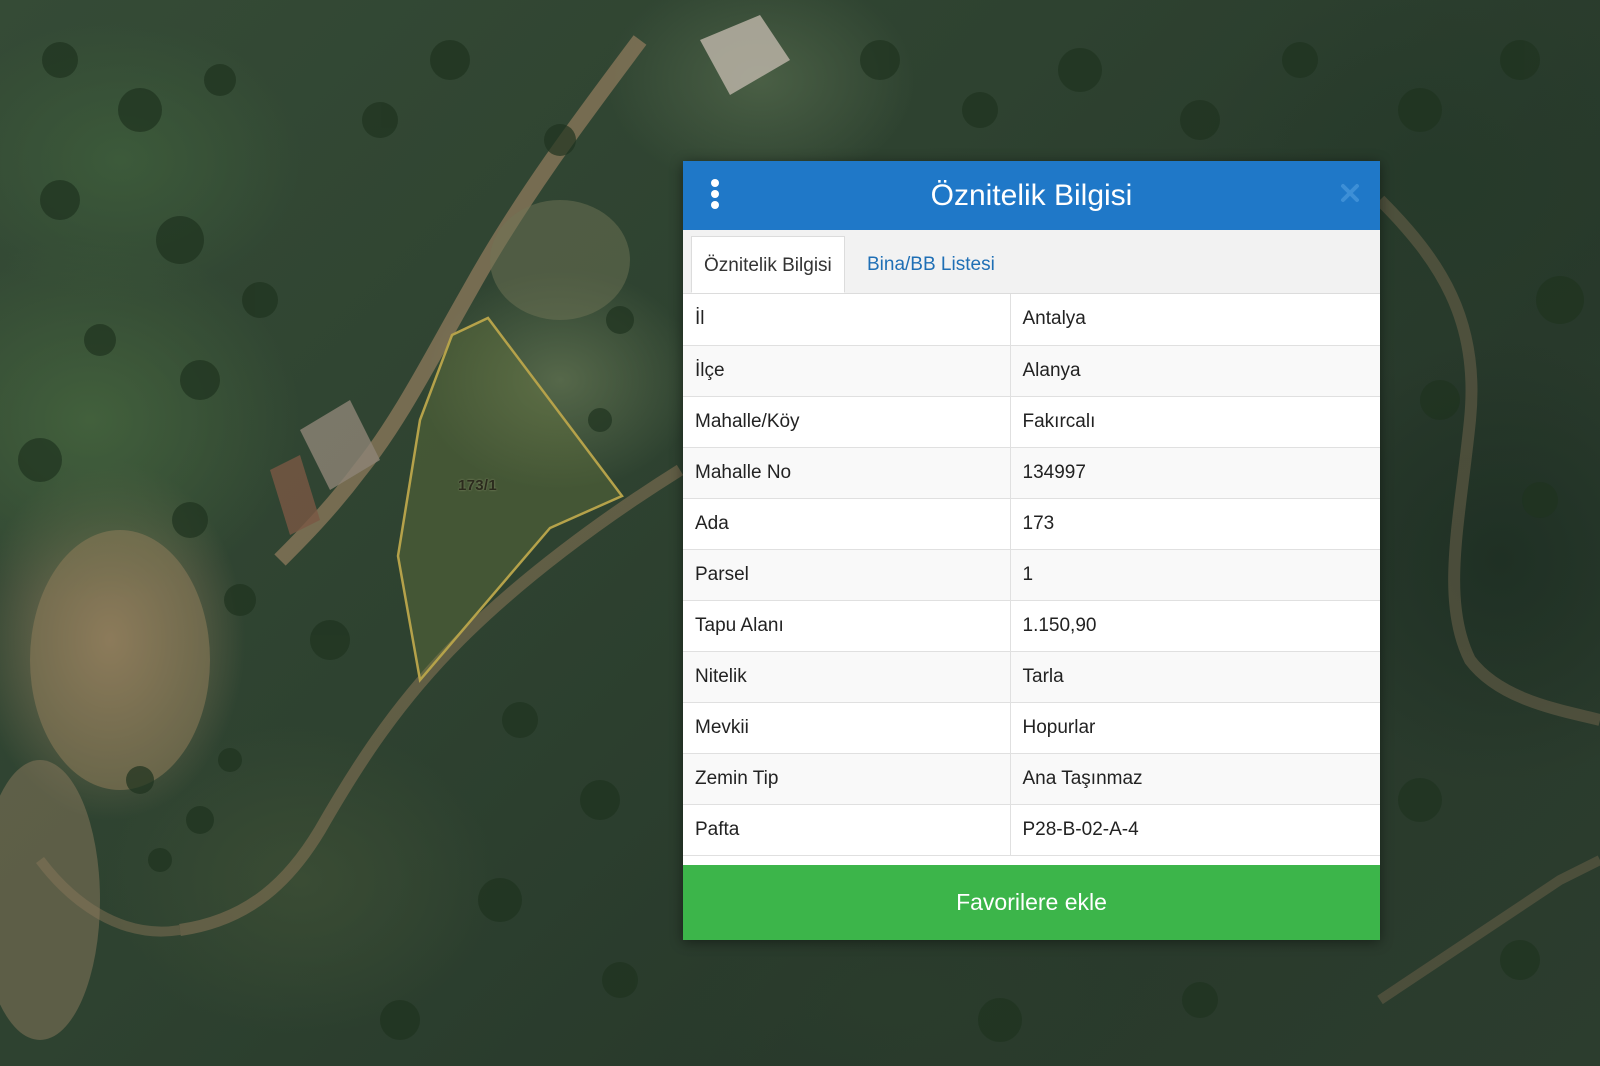 The image size is (1600, 1066). What do you see at coordinates (847, 830) in the screenshot?
I see `row-key: Pafta` at bounding box center [847, 830].